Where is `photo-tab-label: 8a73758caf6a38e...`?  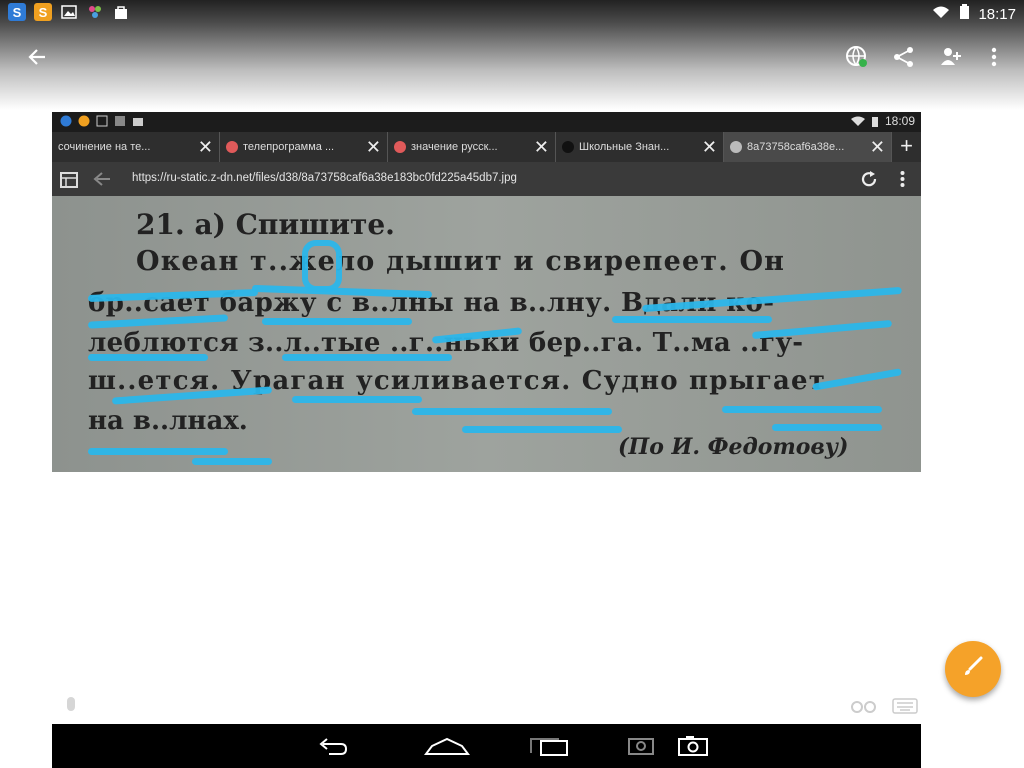 photo-tab-label: 8a73758caf6a38e... is located at coordinates (796, 147).